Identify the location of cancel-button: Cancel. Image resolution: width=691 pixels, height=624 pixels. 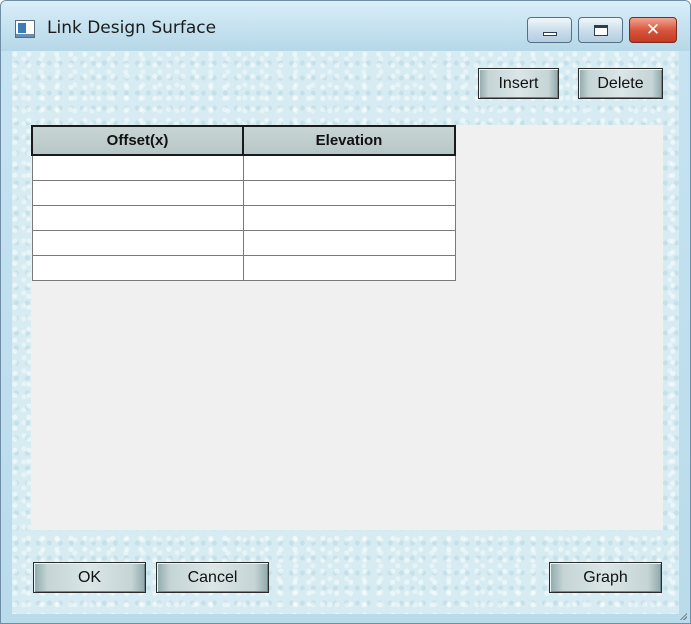
(212, 577).